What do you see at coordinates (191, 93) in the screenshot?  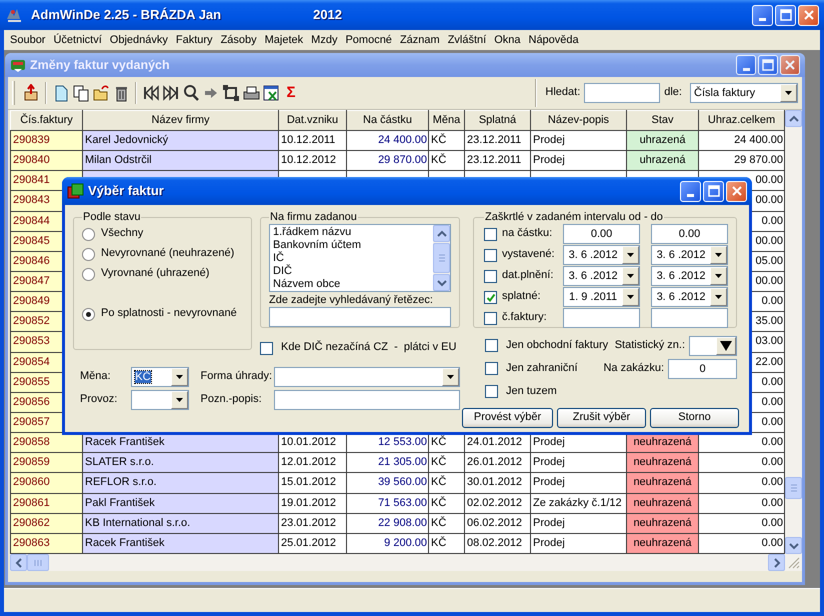 I see `search-icon` at bounding box center [191, 93].